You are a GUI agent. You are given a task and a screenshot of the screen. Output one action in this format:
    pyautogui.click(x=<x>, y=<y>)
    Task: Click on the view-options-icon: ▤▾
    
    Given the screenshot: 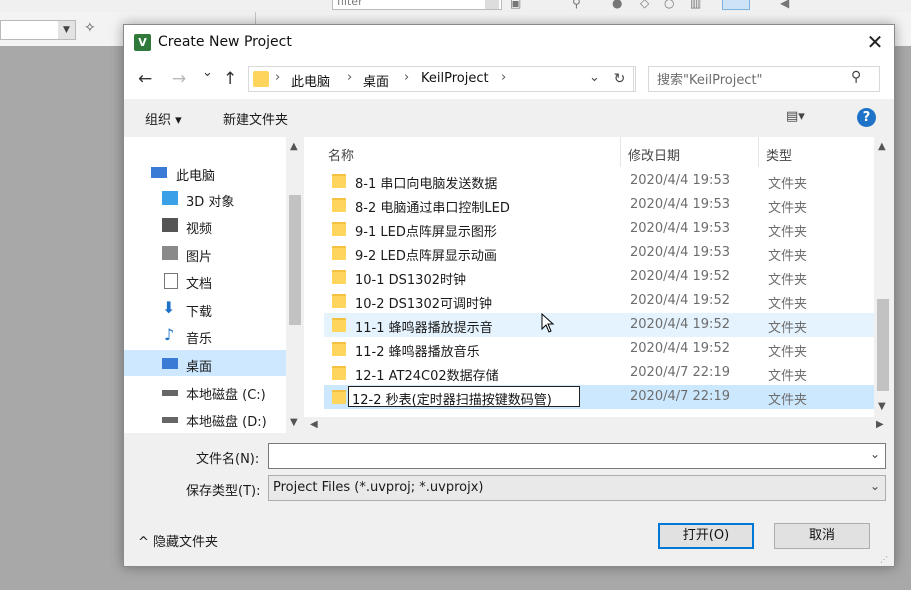 What is the action you would take?
    pyautogui.click(x=795, y=116)
    